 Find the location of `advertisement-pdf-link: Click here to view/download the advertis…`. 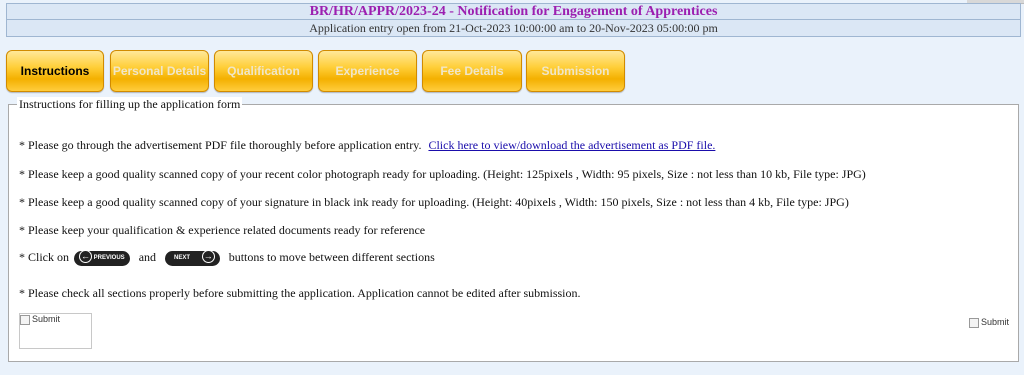

advertisement-pdf-link: Click here to view/download the advertis… is located at coordinates (571, 145).